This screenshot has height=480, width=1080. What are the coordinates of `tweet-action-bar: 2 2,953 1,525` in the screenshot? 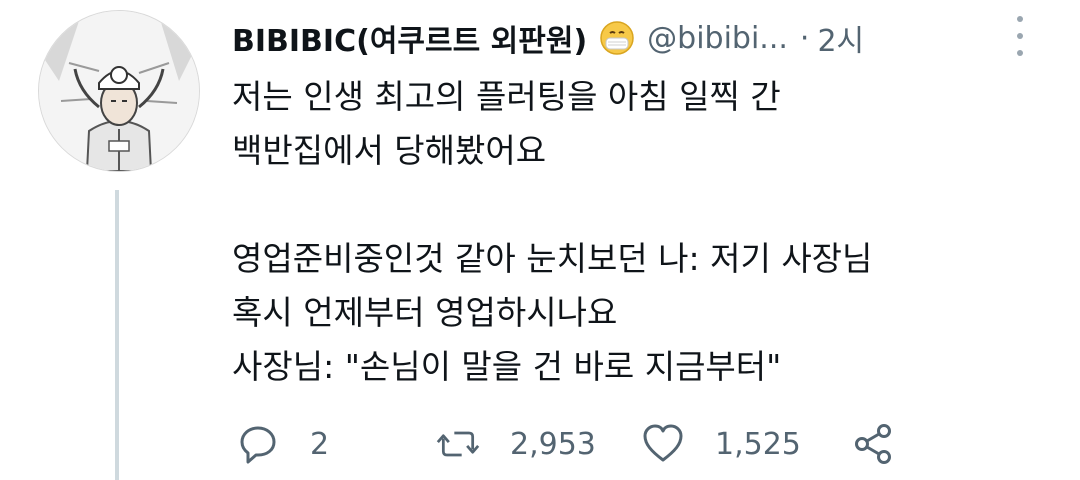 It's located at (565, 444).